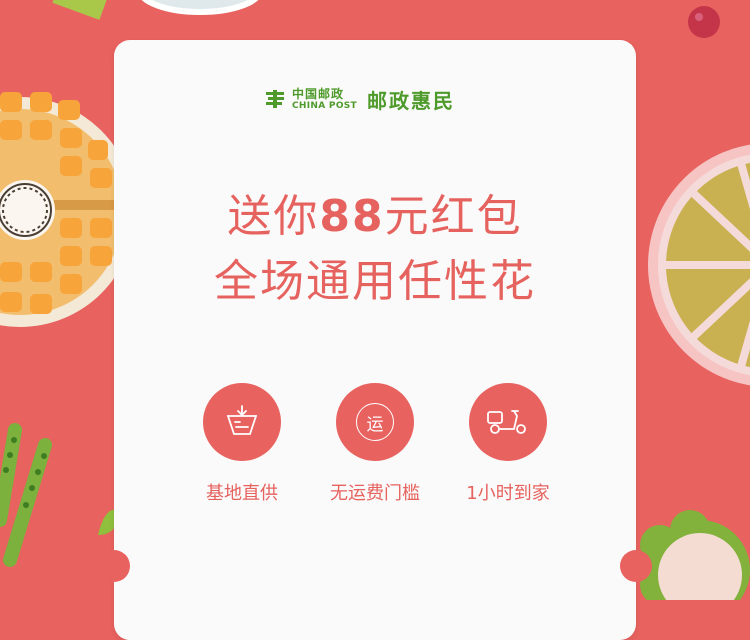  I want to click on shipping-icon: 运, so click(375, 422).